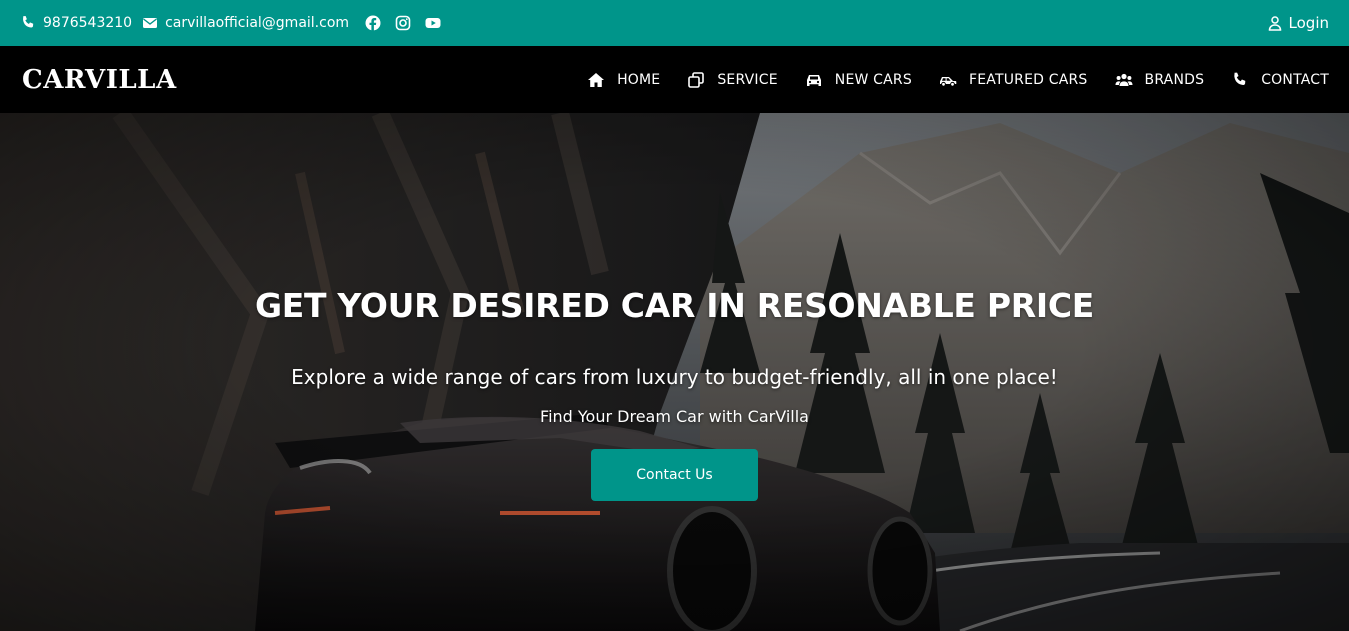 The image size is (1349, 631). What do you see at coordinates (948, 81) in the screenshot?
I see `car-side-icon` at bounding box center [948, 81].